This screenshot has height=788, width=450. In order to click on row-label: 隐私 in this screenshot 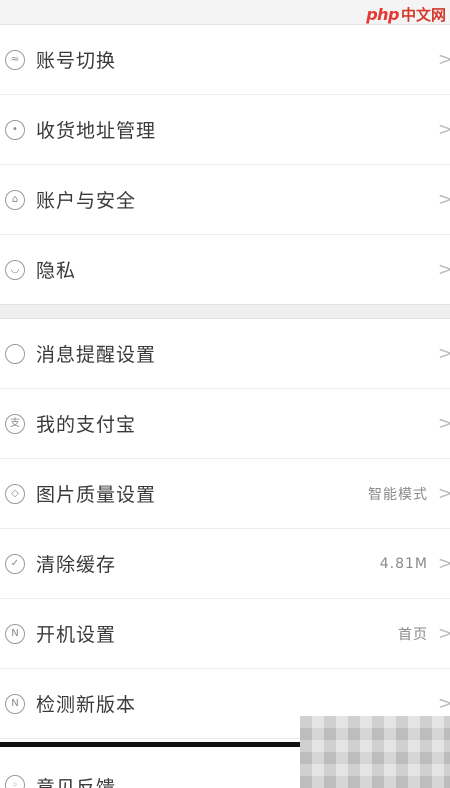, I will do `click(56, 271)`.